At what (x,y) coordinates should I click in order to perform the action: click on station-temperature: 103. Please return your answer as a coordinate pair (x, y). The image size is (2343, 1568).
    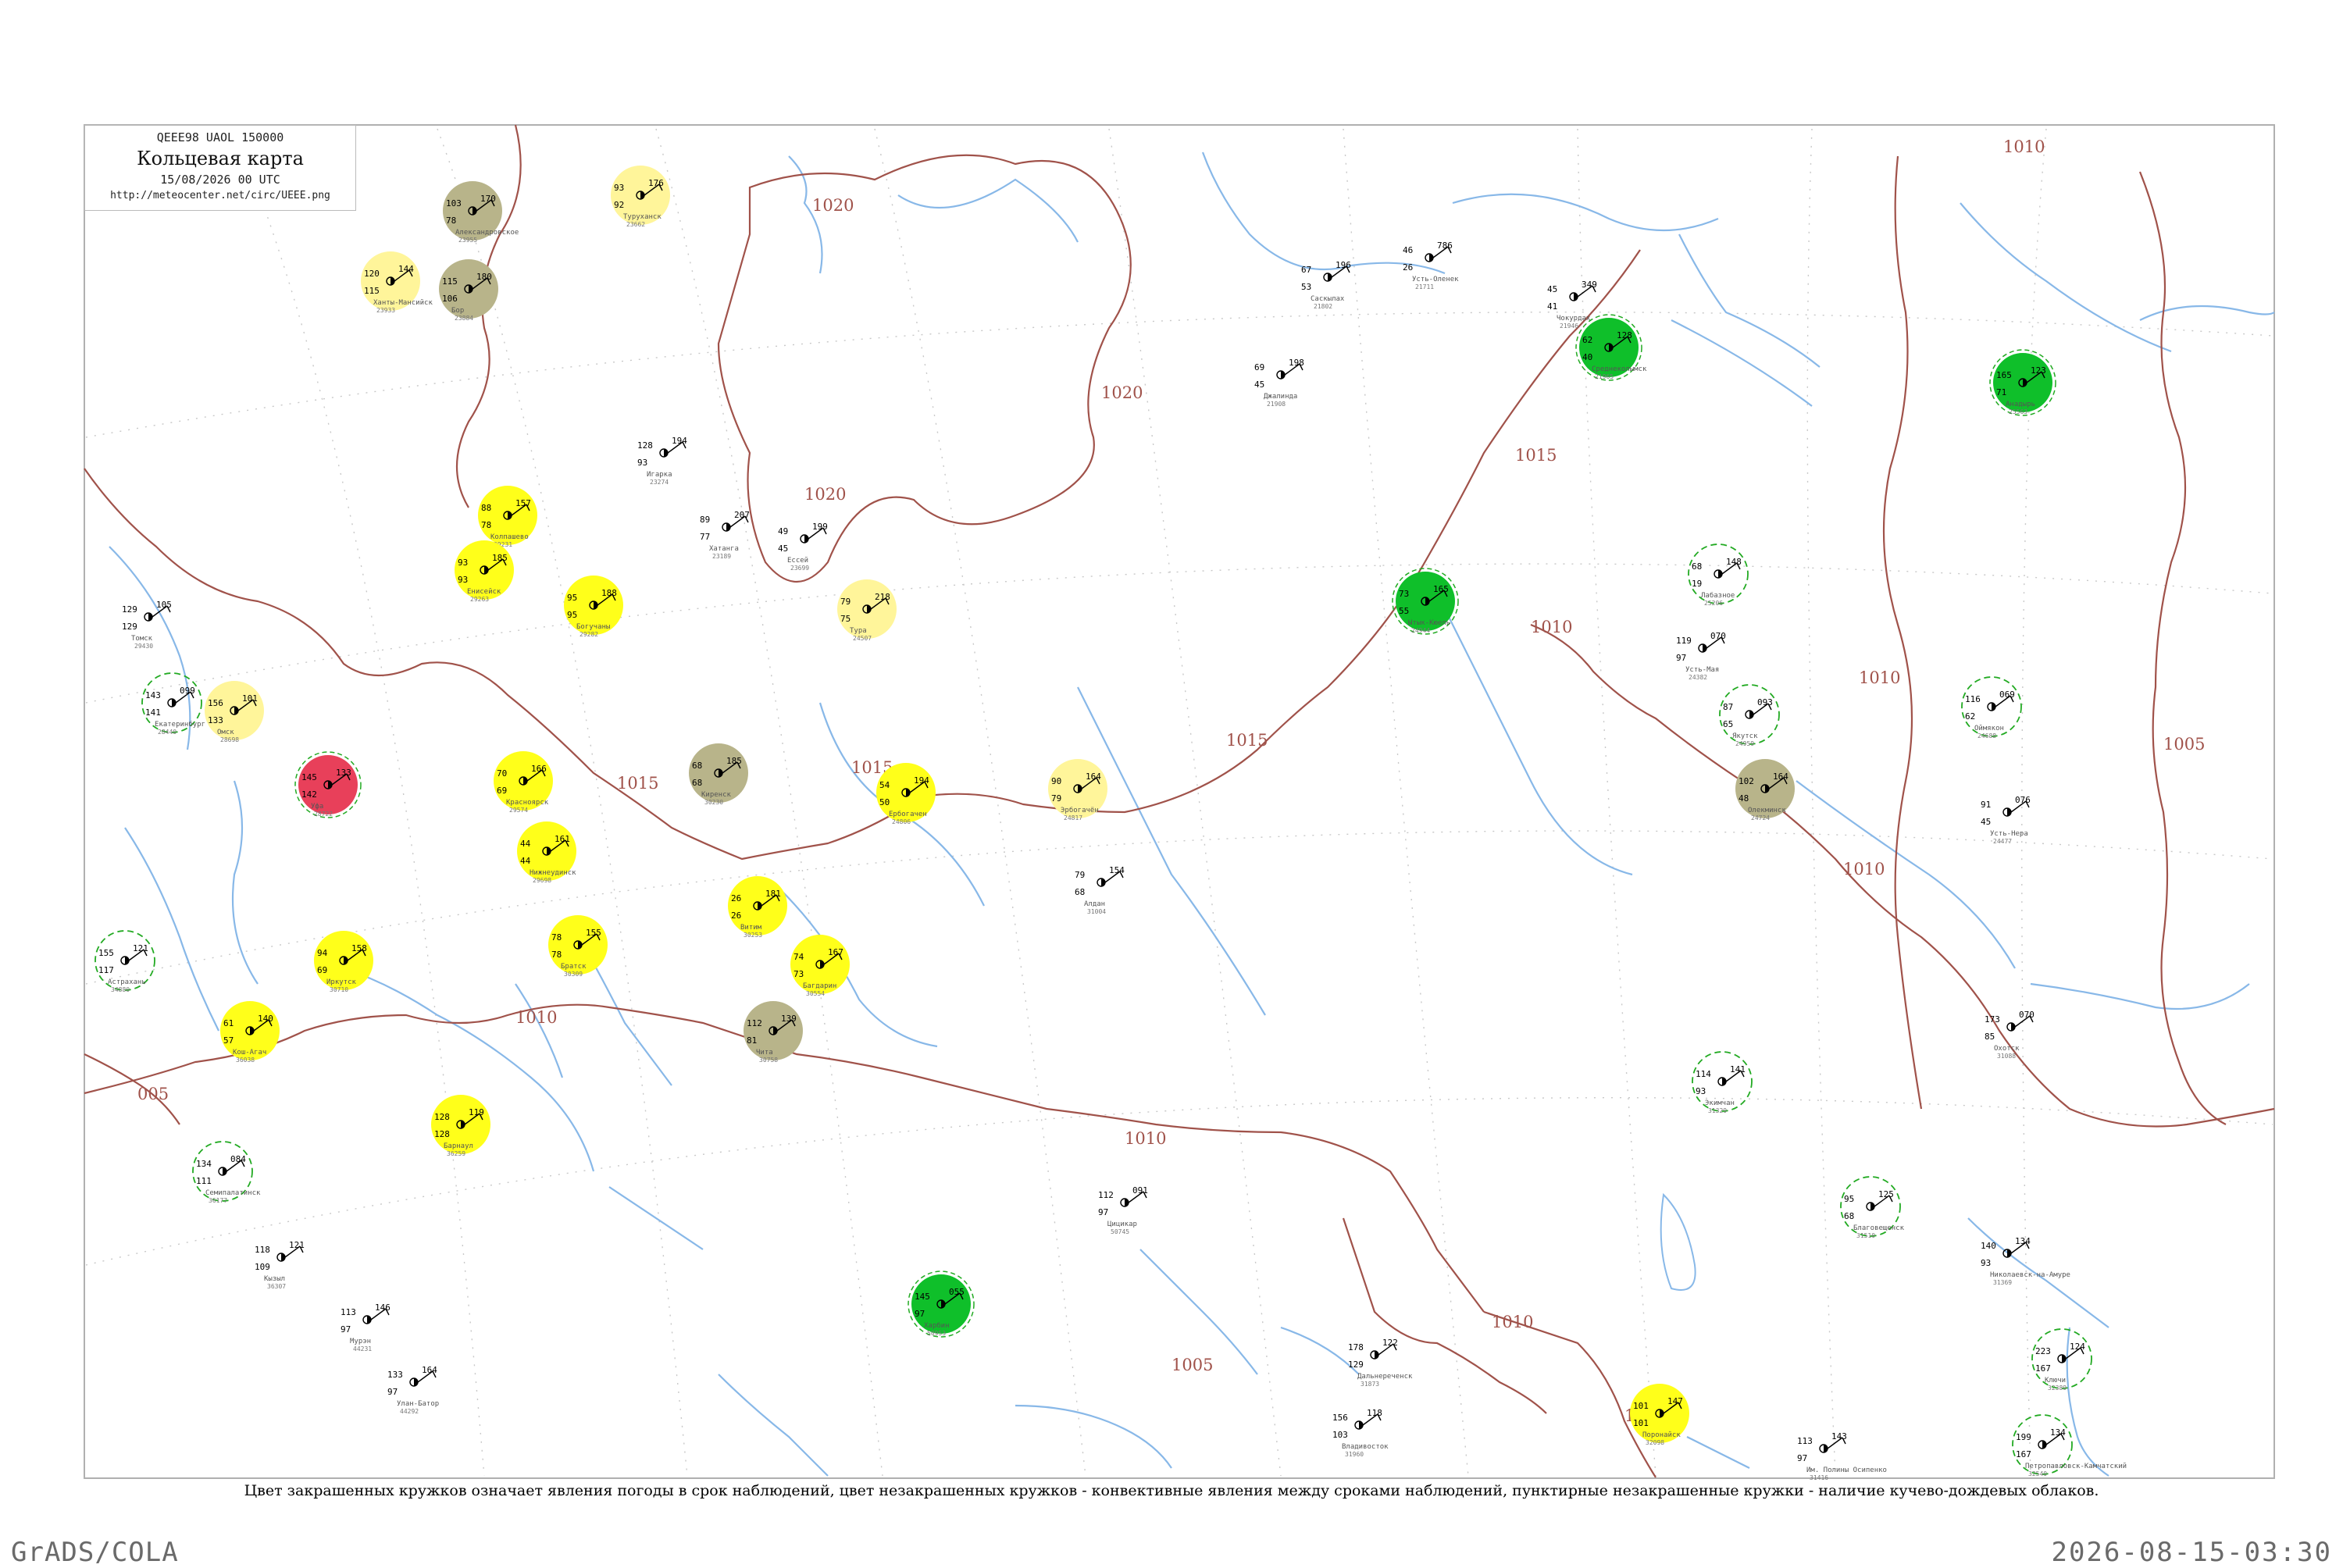
    Looking at the image, I should click on (454, 203).